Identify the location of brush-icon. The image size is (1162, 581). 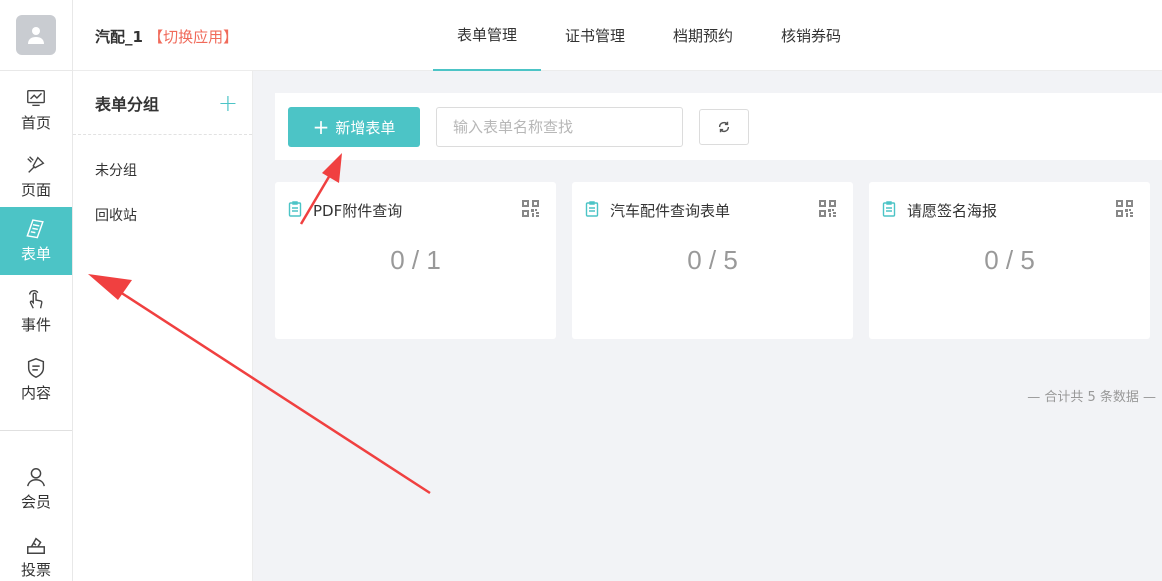
(36, 164).